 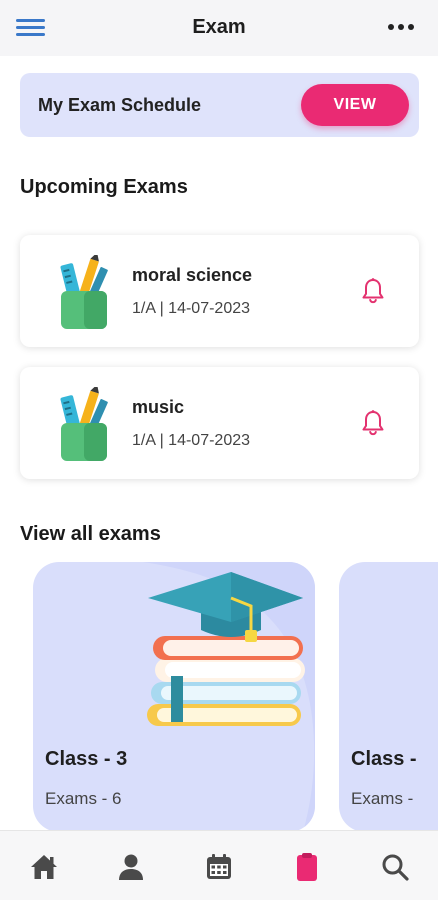 I want to click on more-dots-icon, so click(x=401, y=27).